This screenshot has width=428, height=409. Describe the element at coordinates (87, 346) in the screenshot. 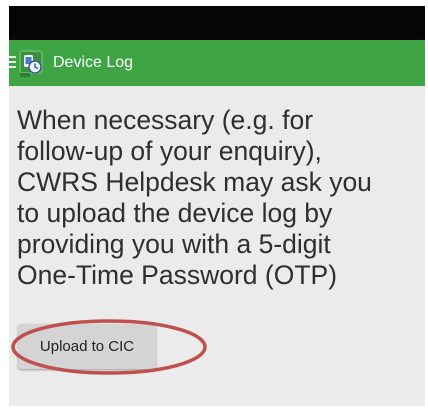

I see `upload-to-cic-button: Upload to CIC` at that location.